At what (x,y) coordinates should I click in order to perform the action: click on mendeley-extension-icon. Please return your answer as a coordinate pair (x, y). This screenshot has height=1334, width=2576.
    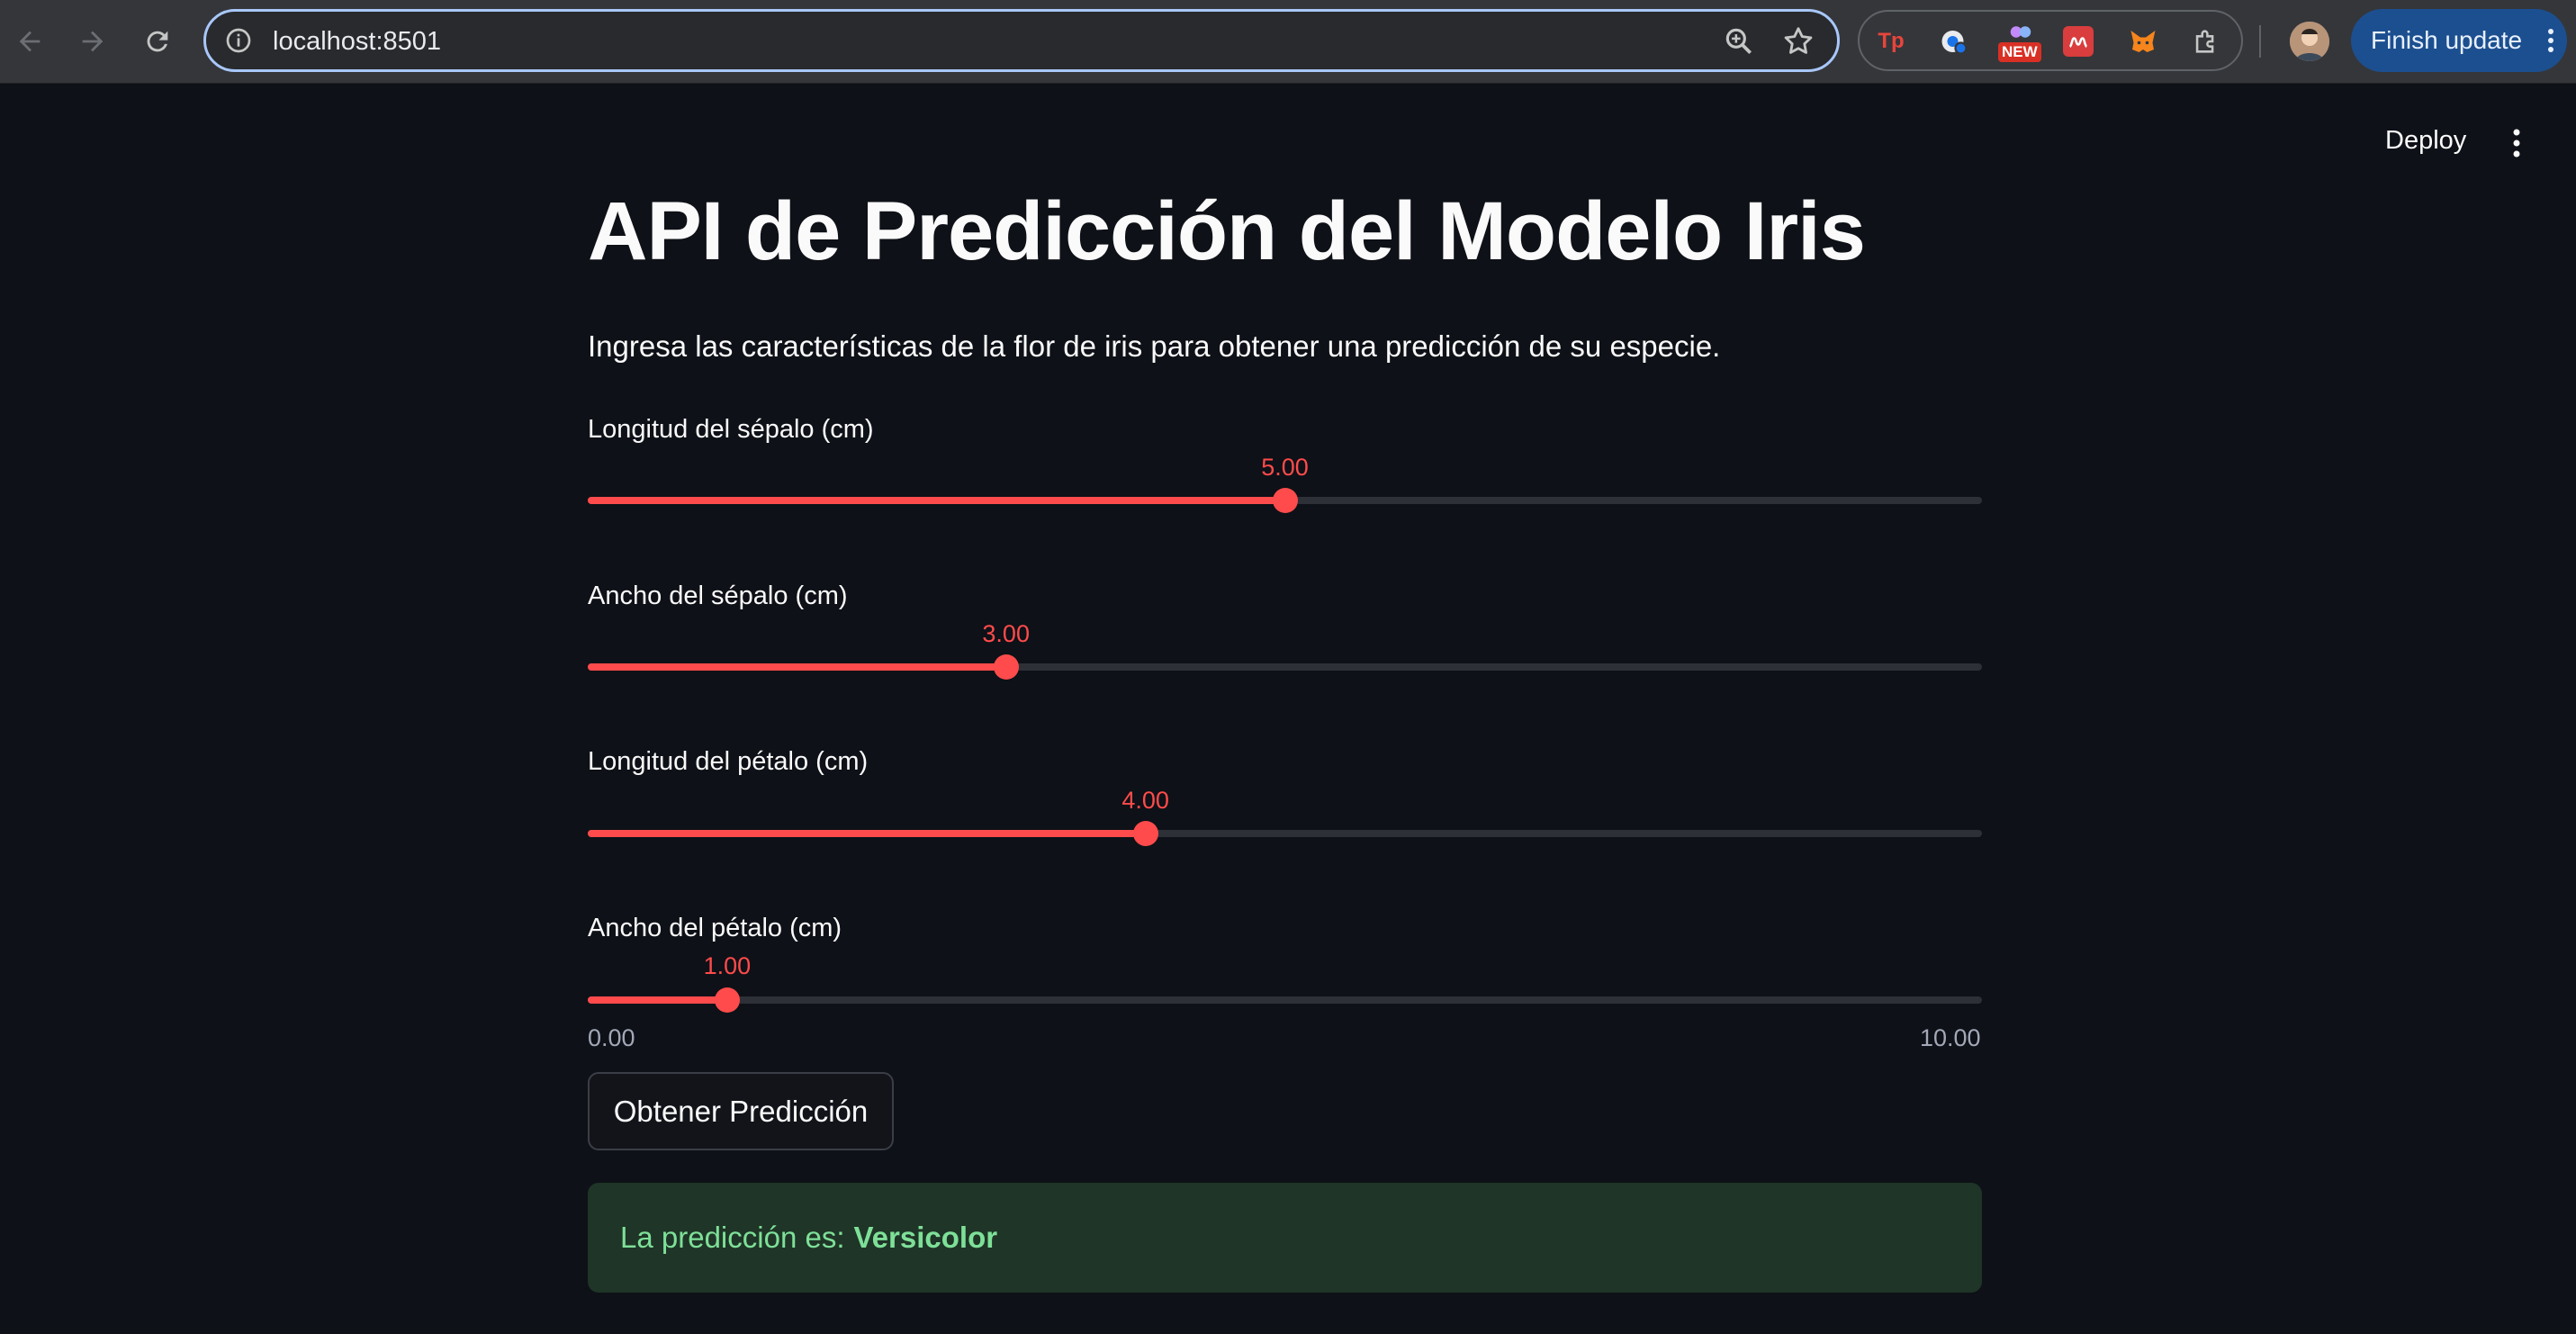
    Looking at the image, I should click on (2078, 41).